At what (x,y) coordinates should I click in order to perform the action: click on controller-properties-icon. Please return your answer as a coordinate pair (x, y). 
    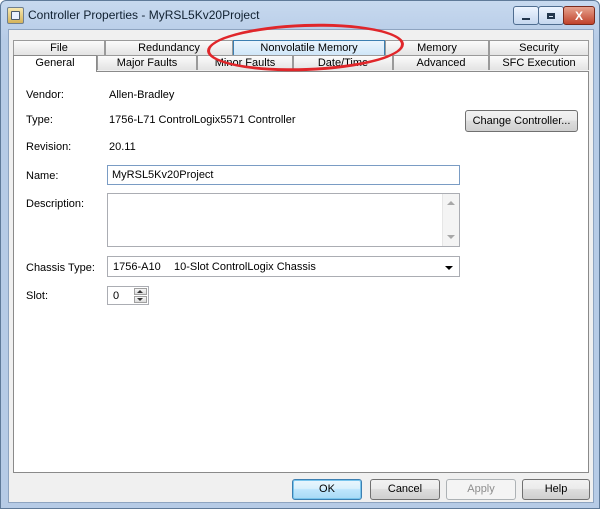
    Looking at the image, I should click on (15, 15).